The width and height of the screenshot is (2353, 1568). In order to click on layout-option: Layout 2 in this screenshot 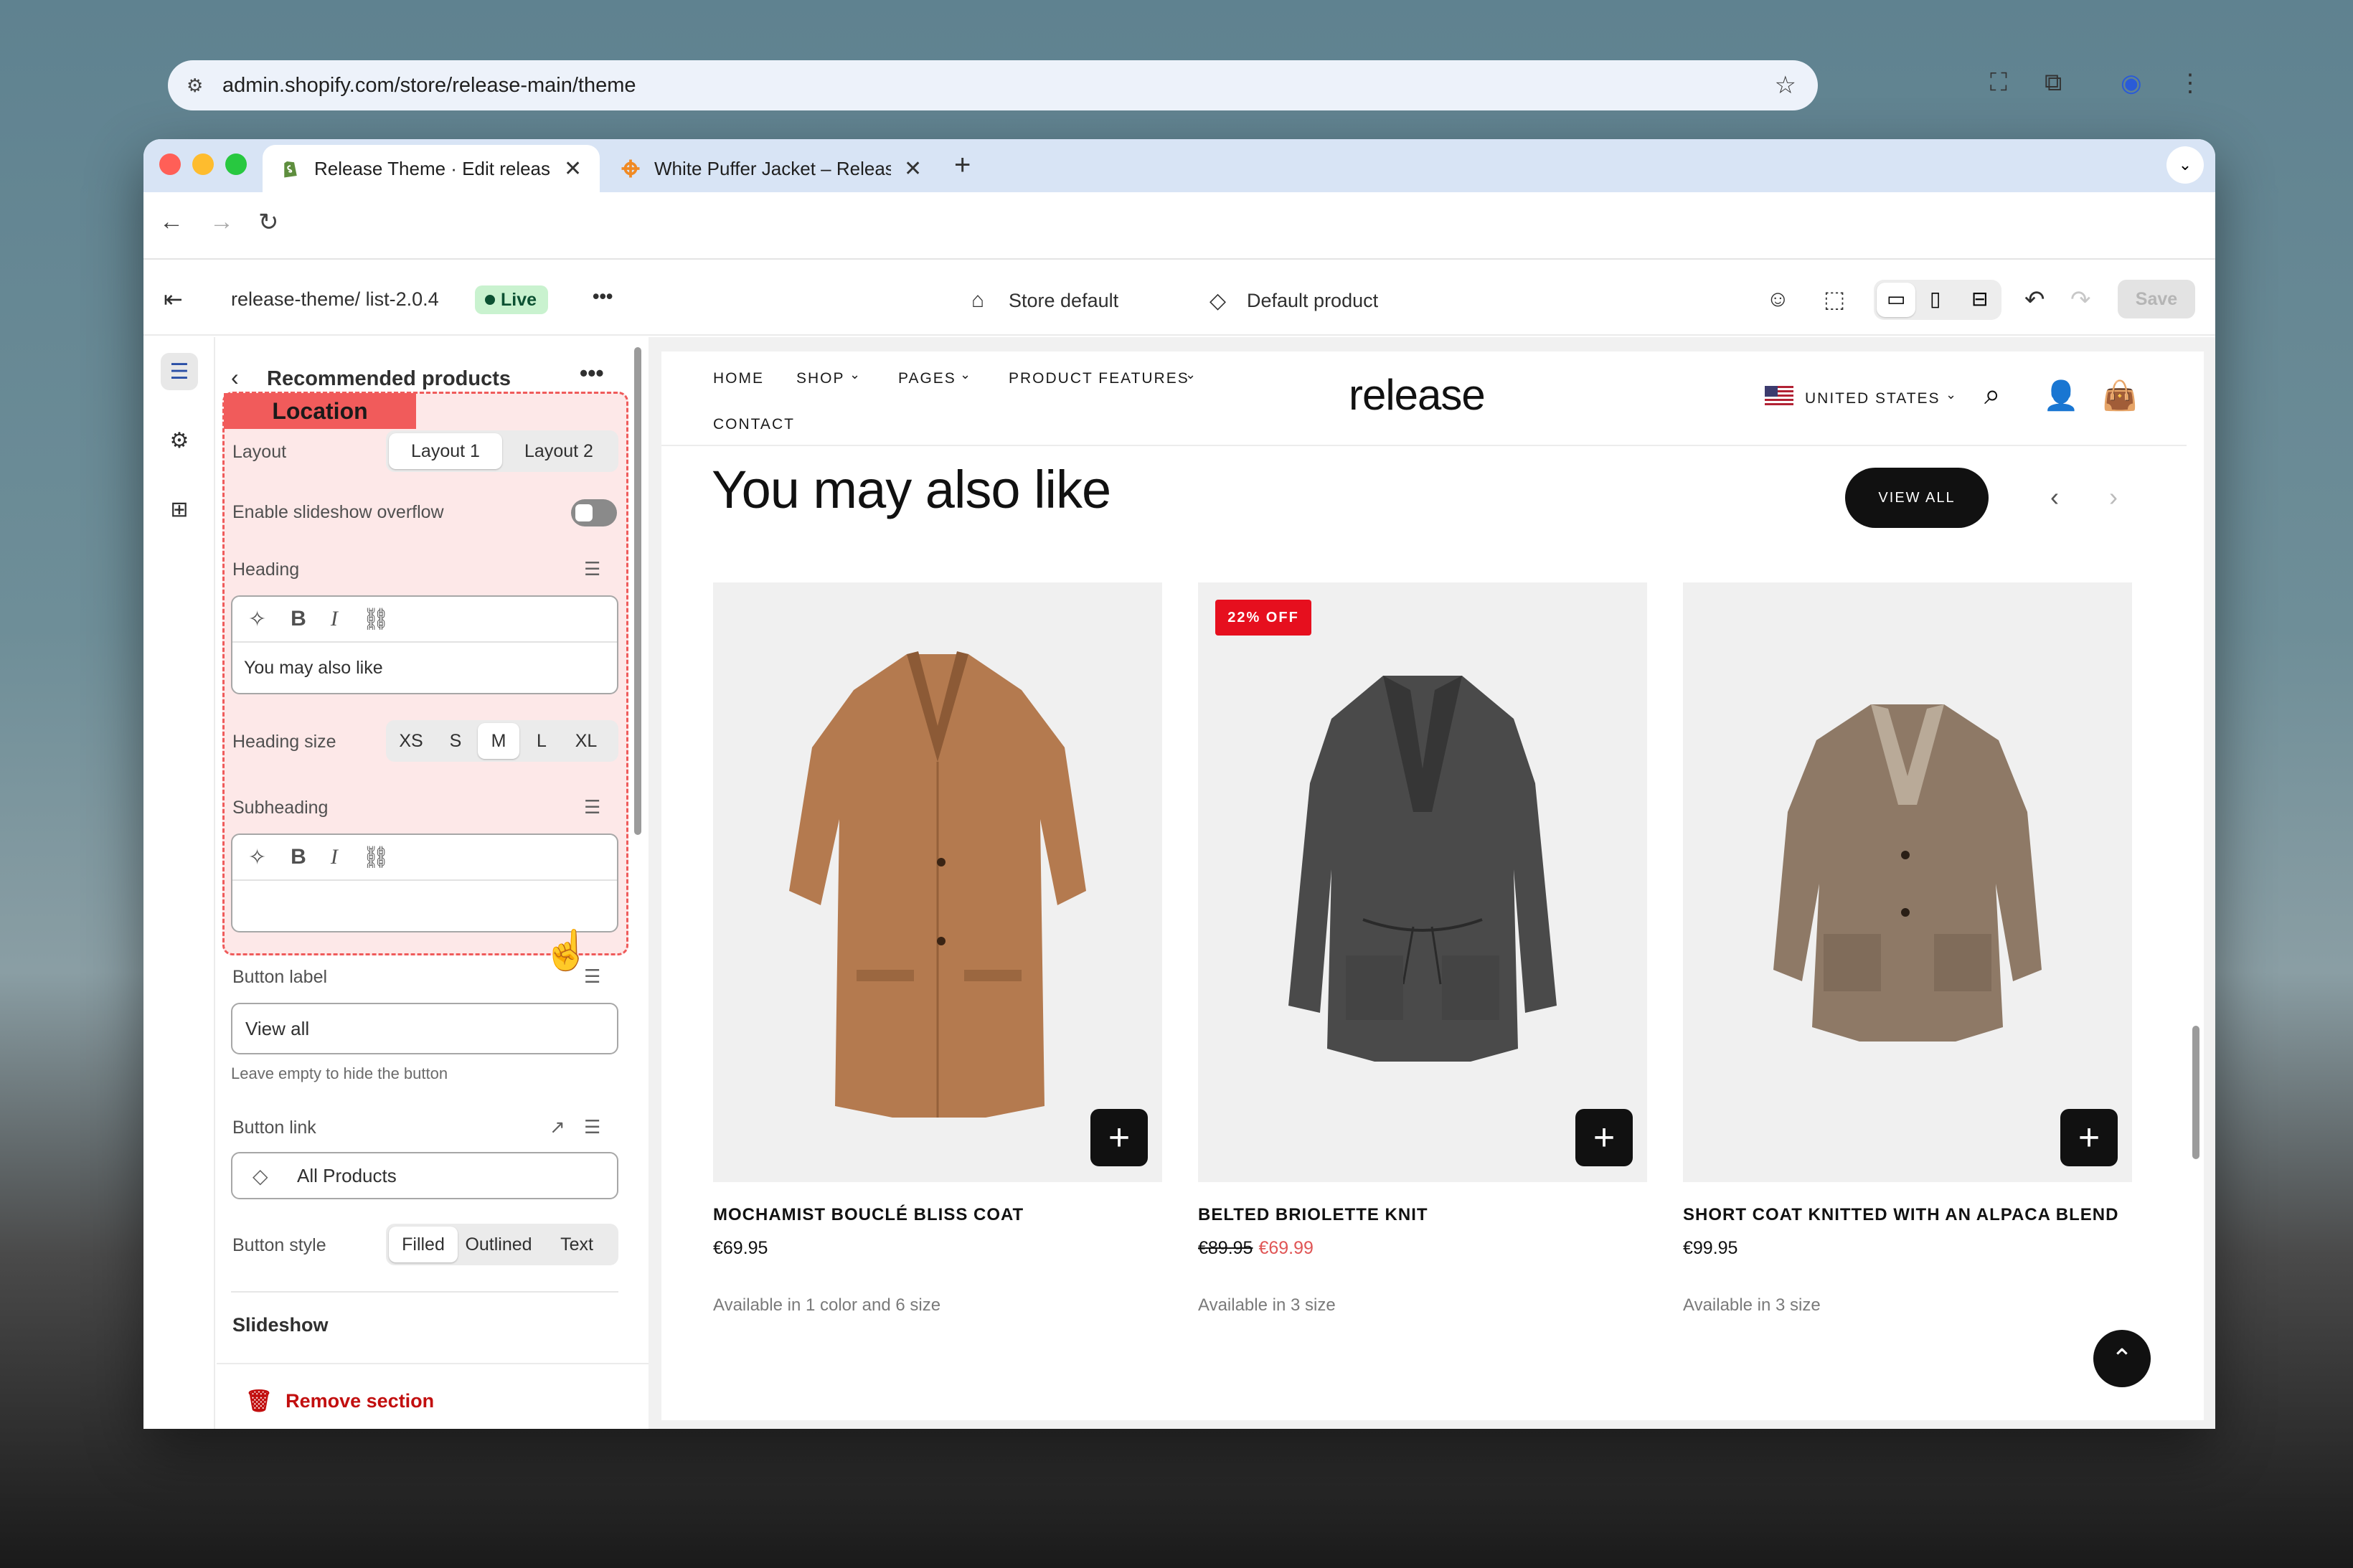, I will do `click(559, 451)`.